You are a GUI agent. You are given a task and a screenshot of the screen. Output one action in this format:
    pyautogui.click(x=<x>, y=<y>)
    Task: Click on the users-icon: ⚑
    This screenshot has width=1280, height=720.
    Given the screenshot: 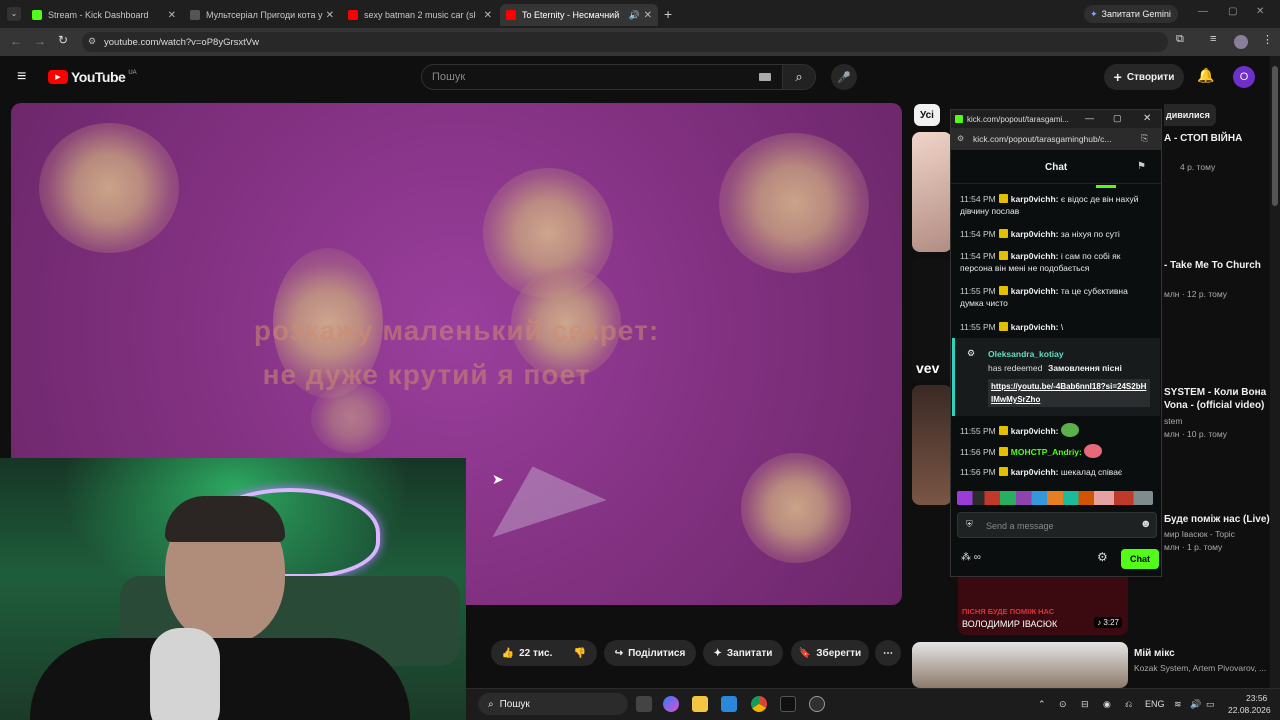 What is the action you would take?
    pyautogui.click(x=1141, y=166)
    